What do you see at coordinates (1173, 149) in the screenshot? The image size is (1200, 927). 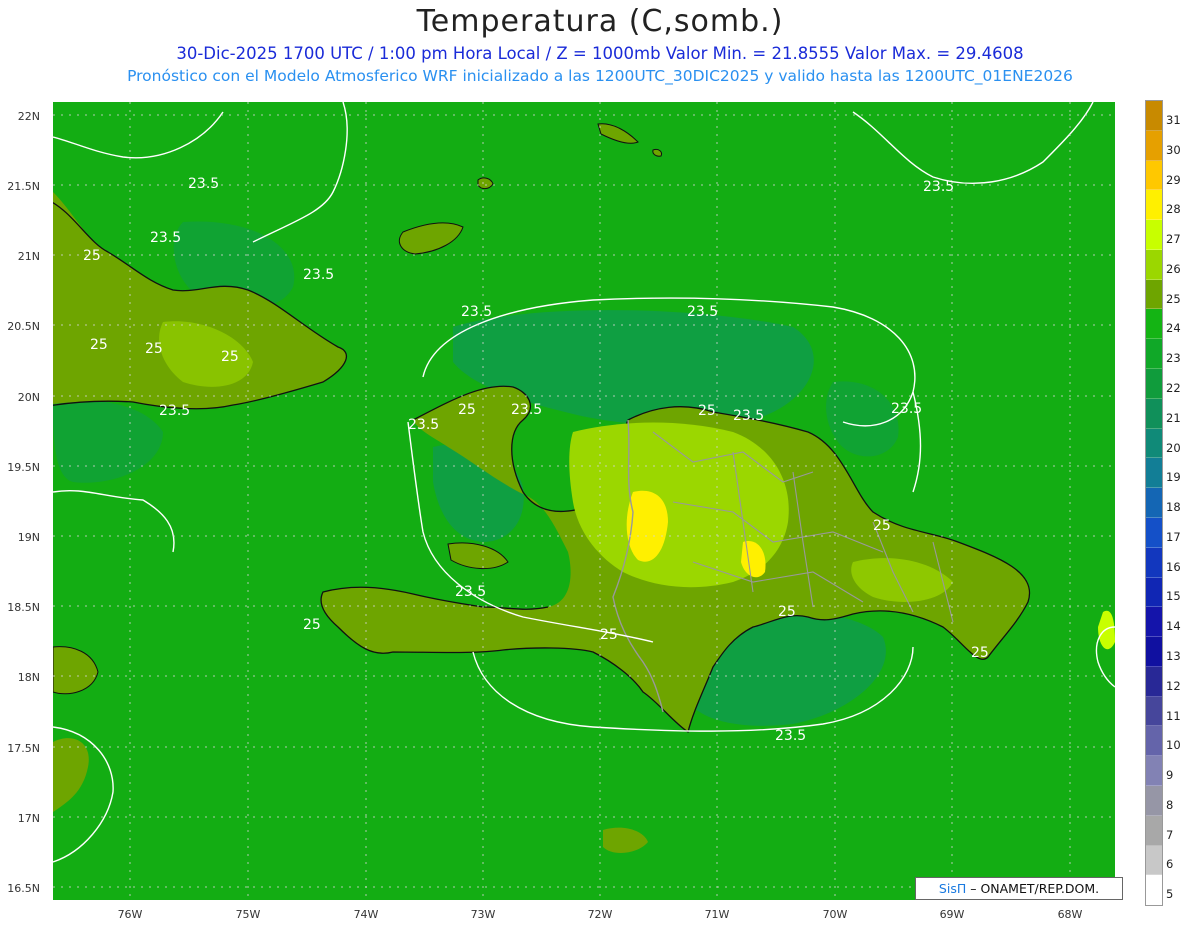 I see `colorbar-label: 30` at bounding box center [1173, 149].